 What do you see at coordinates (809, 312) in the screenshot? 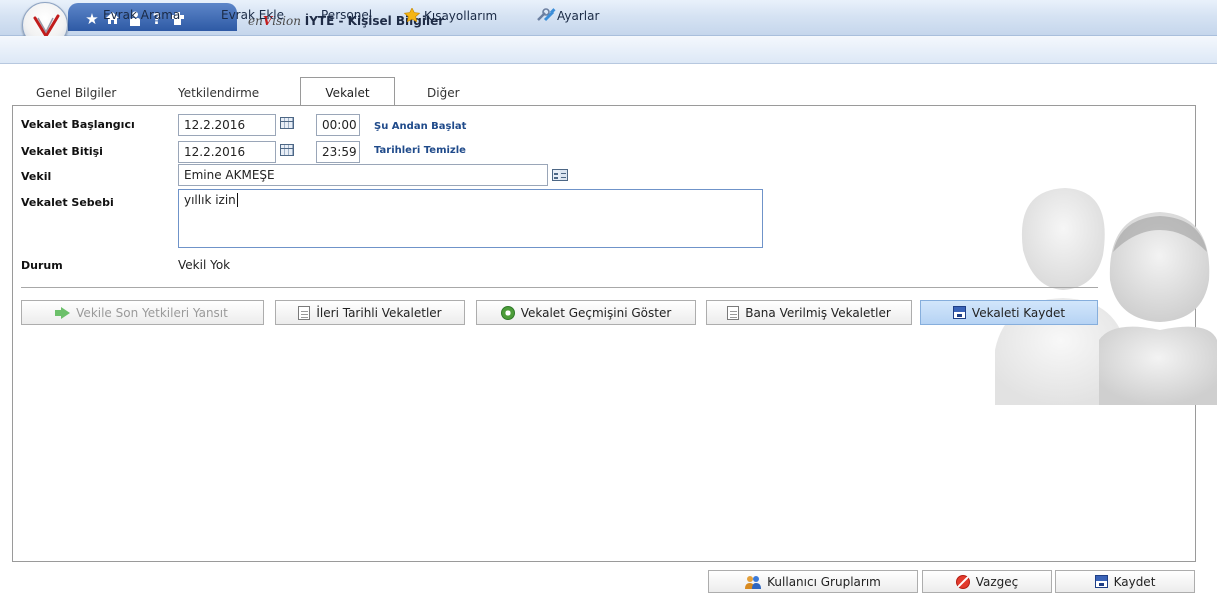
I see `given-proxies-button: Bana Verilmiş Vekaletler` at bounding box center [809, 312].